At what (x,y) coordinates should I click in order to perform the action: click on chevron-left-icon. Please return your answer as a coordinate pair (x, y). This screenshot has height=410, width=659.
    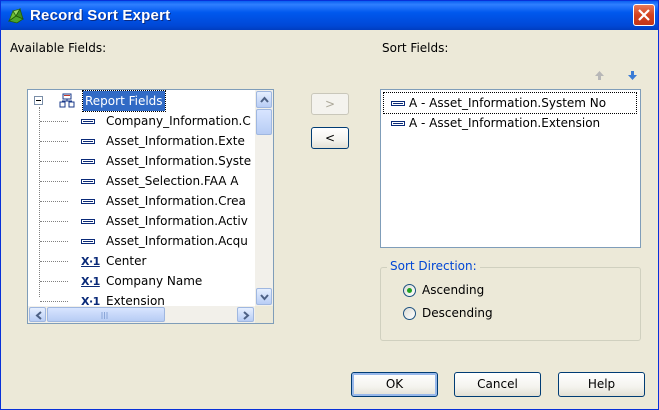
    Looking at the image, I should click on (38, 315).